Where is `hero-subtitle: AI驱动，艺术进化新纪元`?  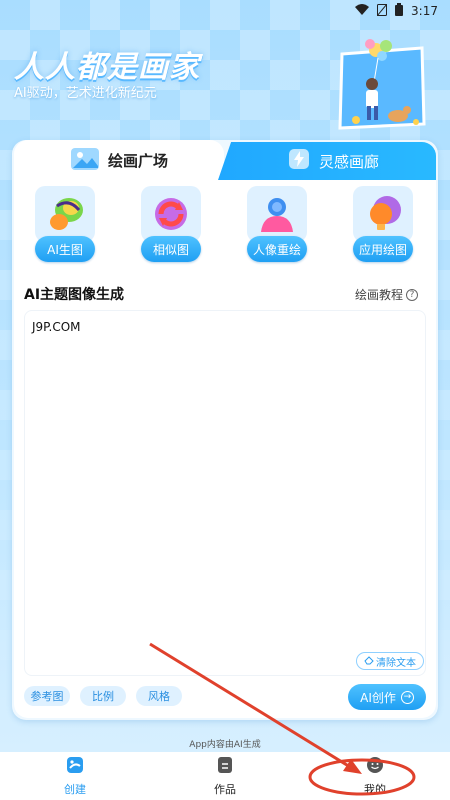
hero-subtitle: AI驱动，艺术进化新纪元 is located at coordinates (85, 93).